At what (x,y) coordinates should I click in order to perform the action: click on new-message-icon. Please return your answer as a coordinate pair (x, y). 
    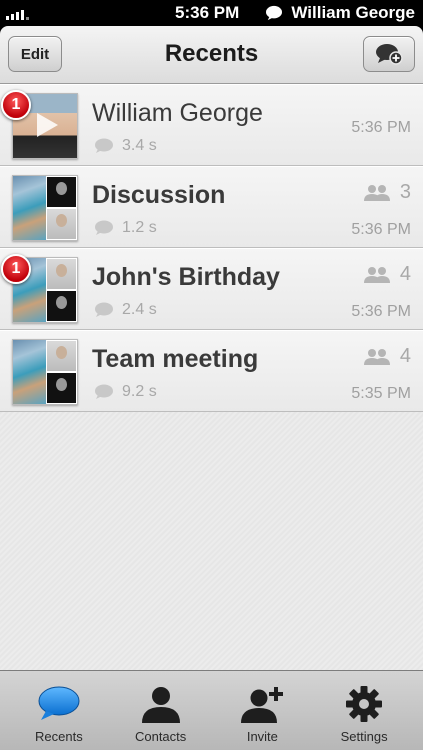
    Looking at the image, I should click on (389, 54).